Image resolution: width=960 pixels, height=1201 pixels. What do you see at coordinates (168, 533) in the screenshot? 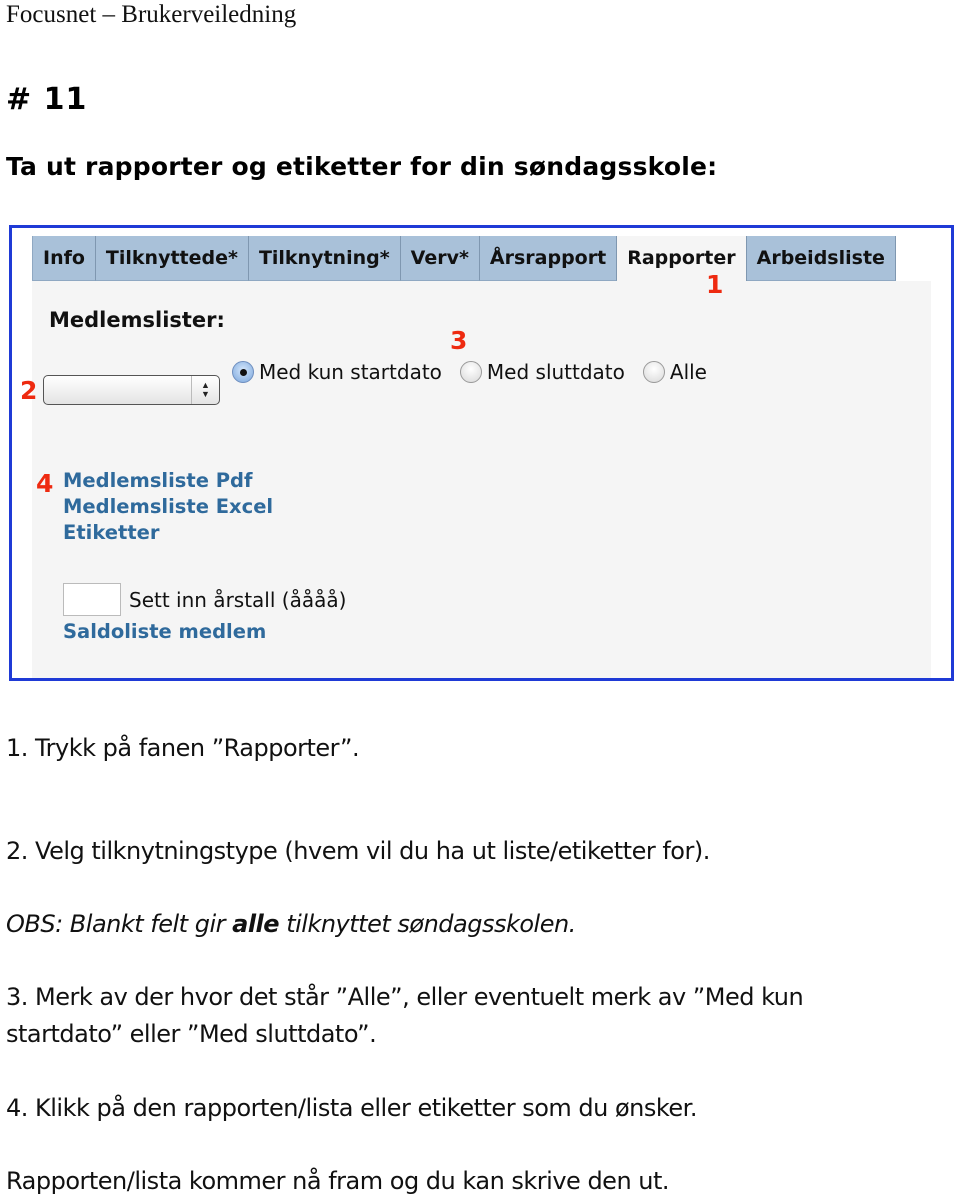
I see `link-labels: Etiketter` at bounding box center [168, 533].